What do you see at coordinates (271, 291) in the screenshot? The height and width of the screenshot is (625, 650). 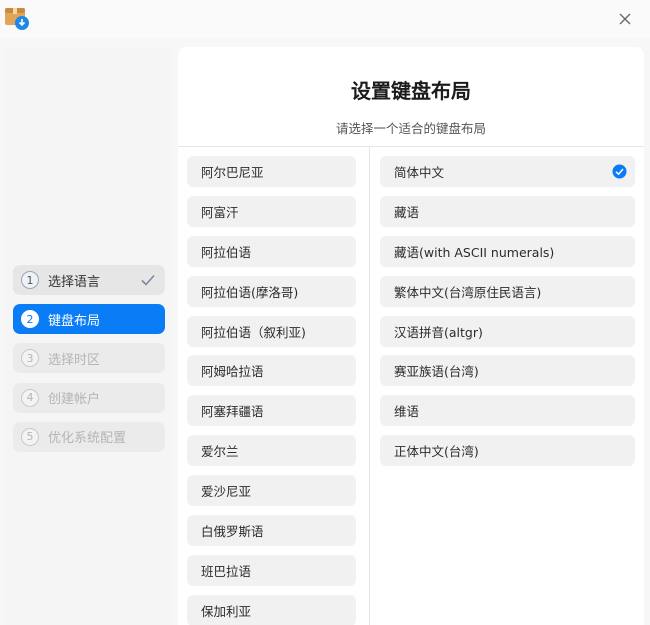 I see `language-item: 阿拉伯语(摩洛哥)` at bounding box center [271, 291].